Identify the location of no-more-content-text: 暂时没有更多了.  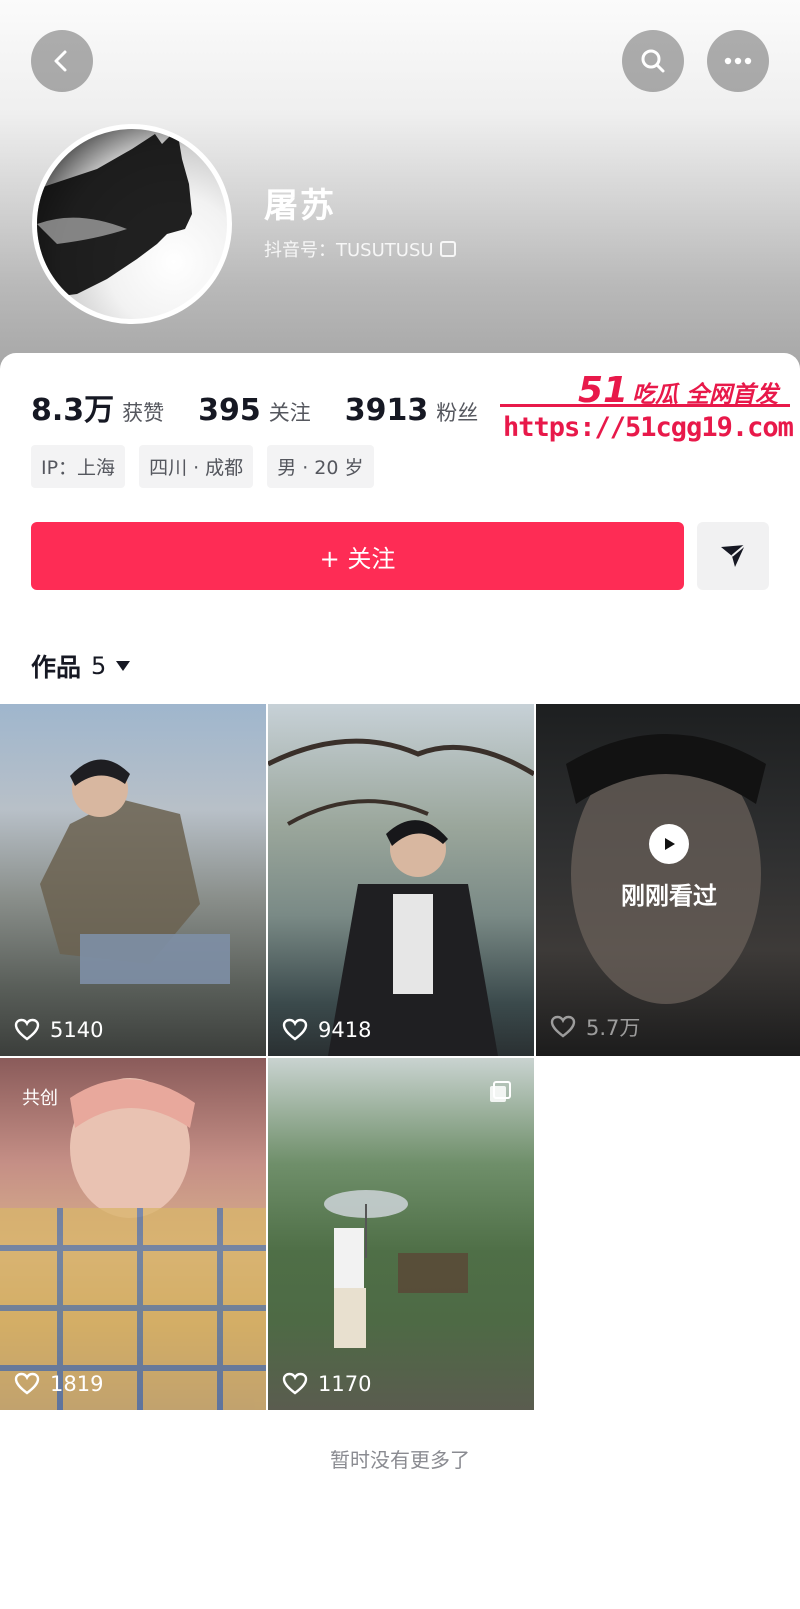
(400, 1460).